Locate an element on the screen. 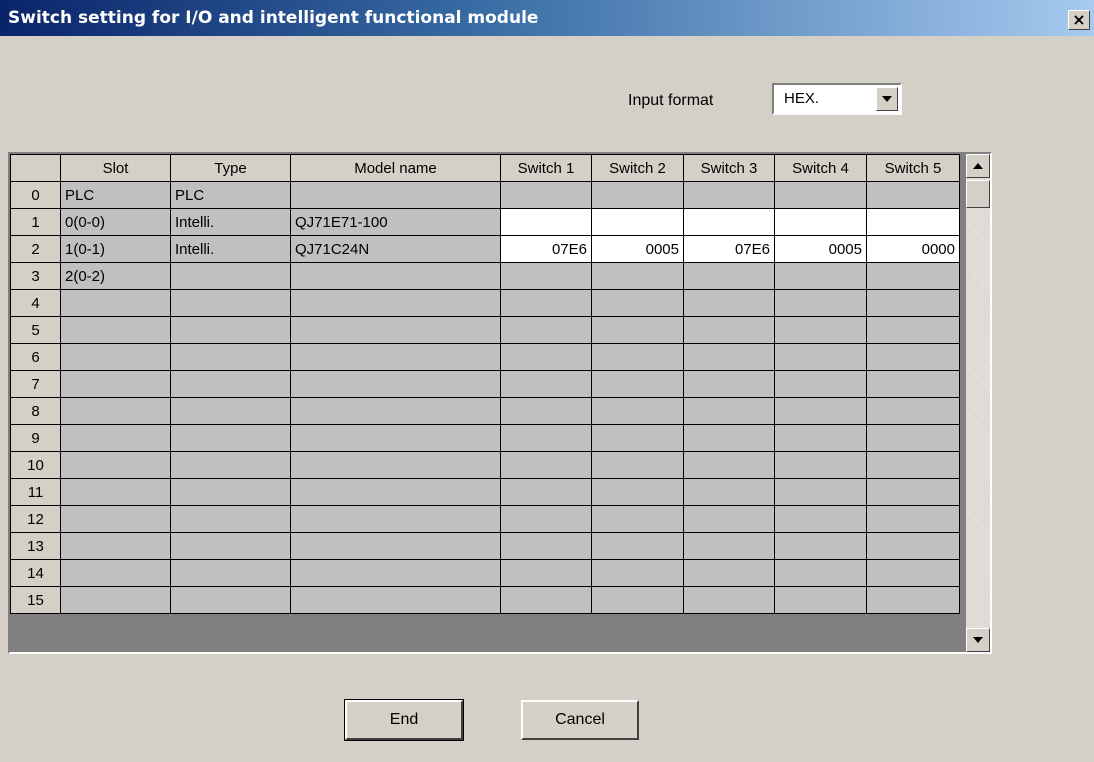  type-cell: Intelli. is located at coordinates (230, 249).